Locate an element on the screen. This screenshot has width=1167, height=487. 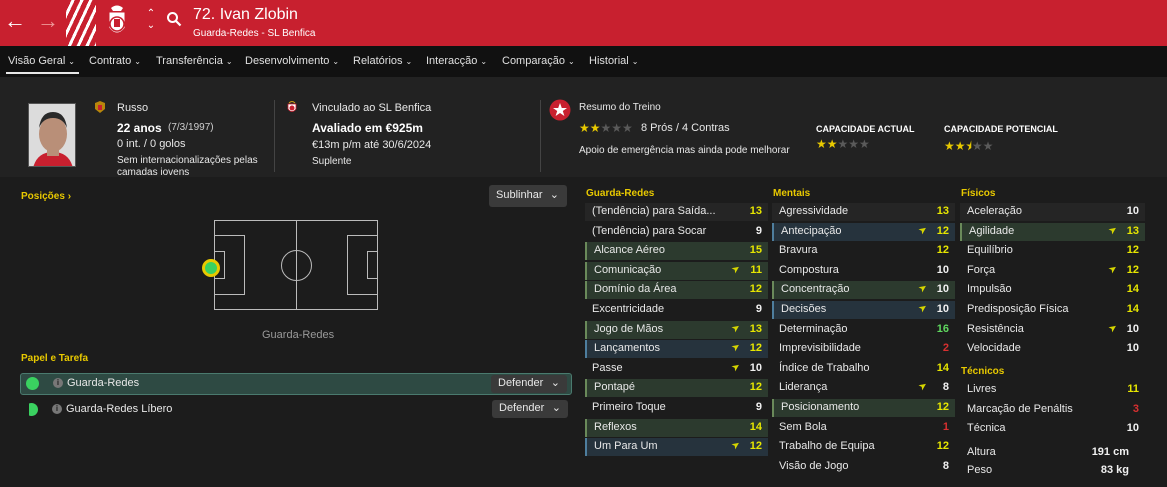
role-row-goalkeeper: i Guarda-Redes Defender ⌄ is located at coordinates (296, 384).